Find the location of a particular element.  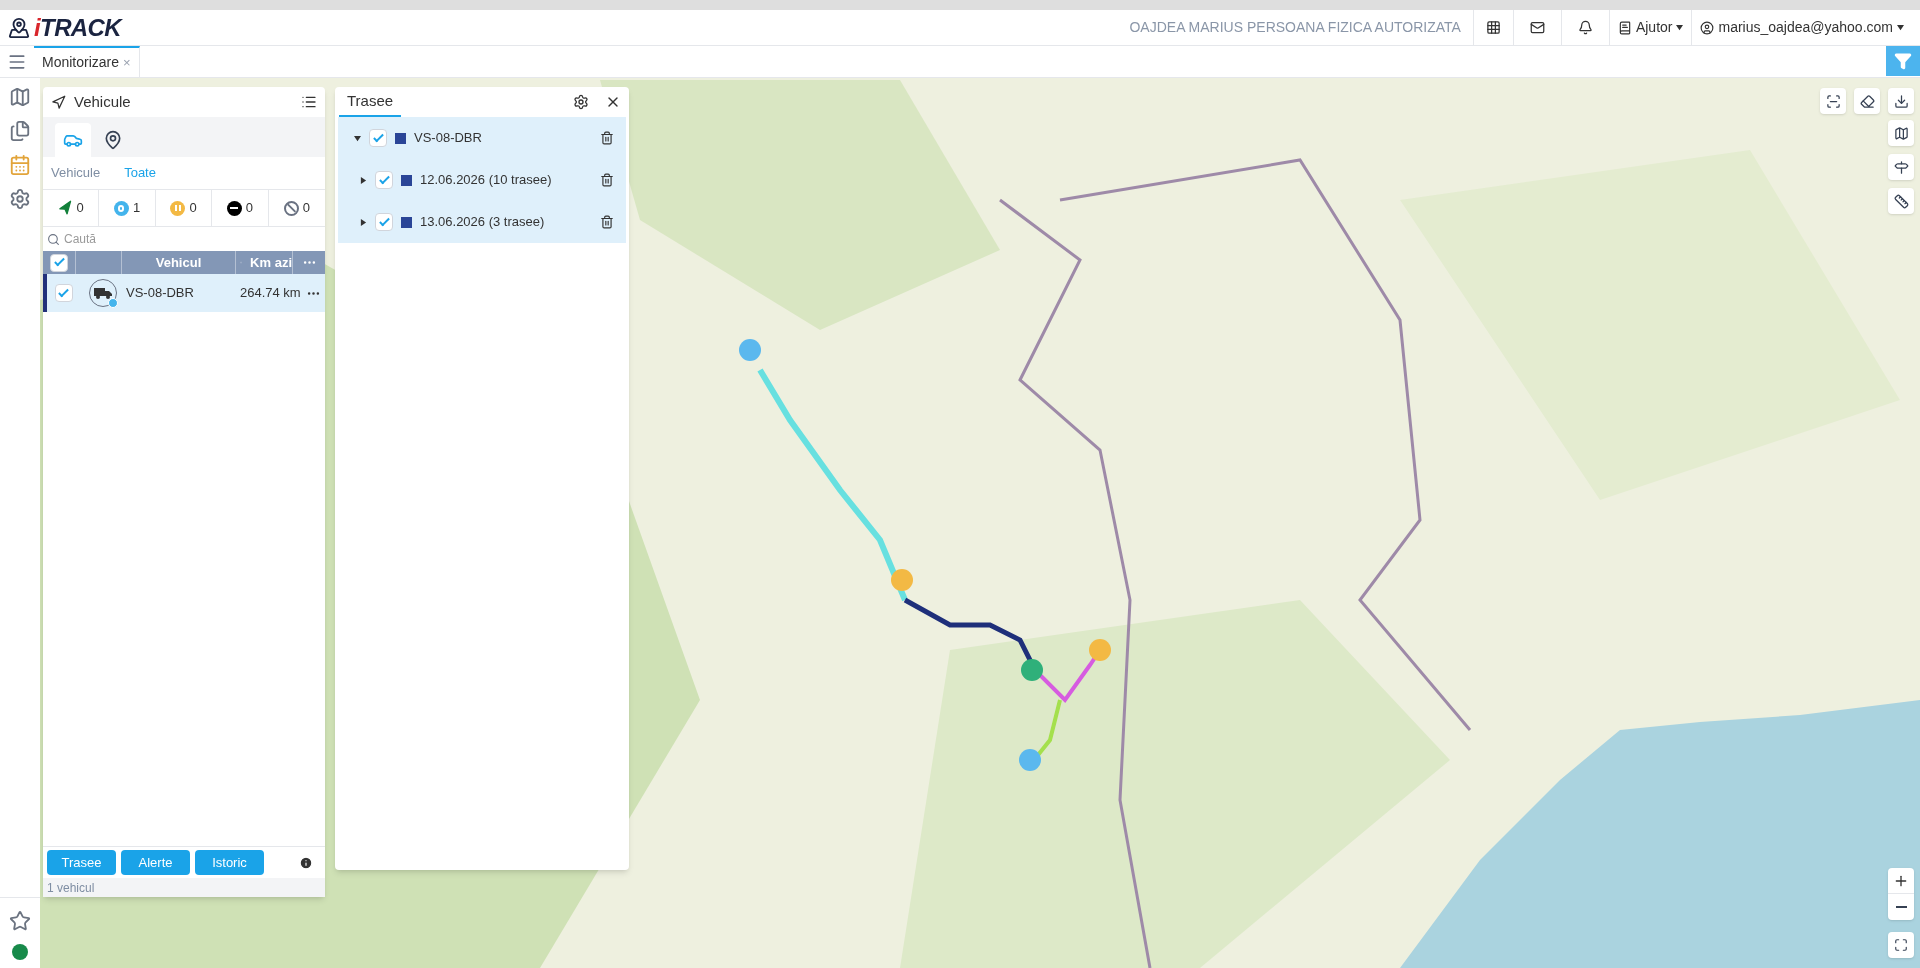

column-header: Km azi is located at coordinates (271, 262).